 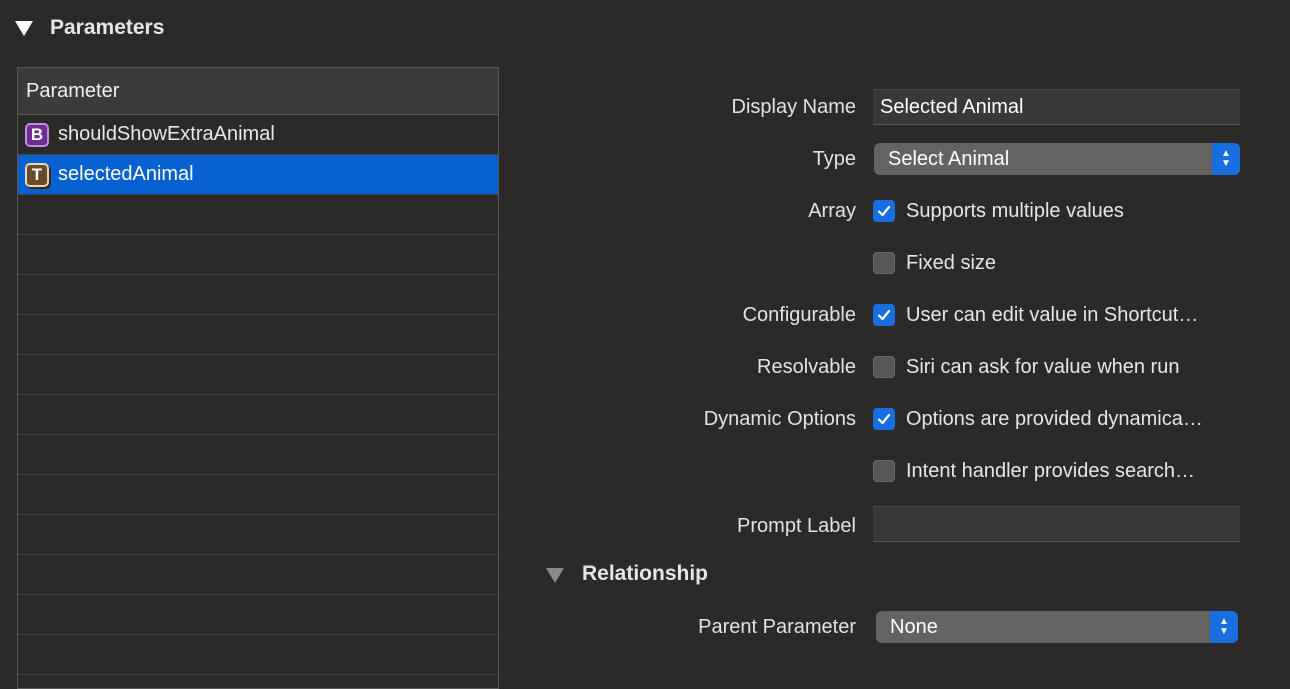 I want to click on resolvable-label: Resolvable, so click(x=806, y=367).